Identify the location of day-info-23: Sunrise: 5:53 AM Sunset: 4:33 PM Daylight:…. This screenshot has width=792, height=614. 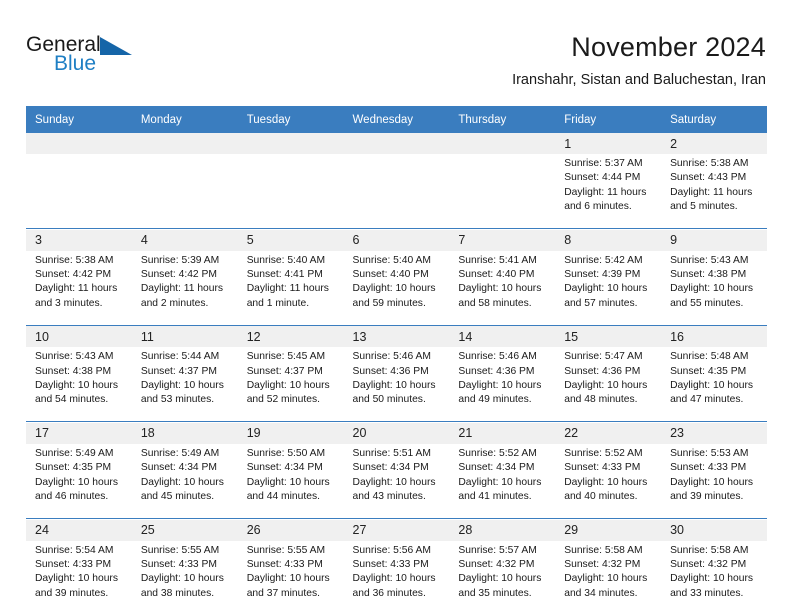
(714, 474).